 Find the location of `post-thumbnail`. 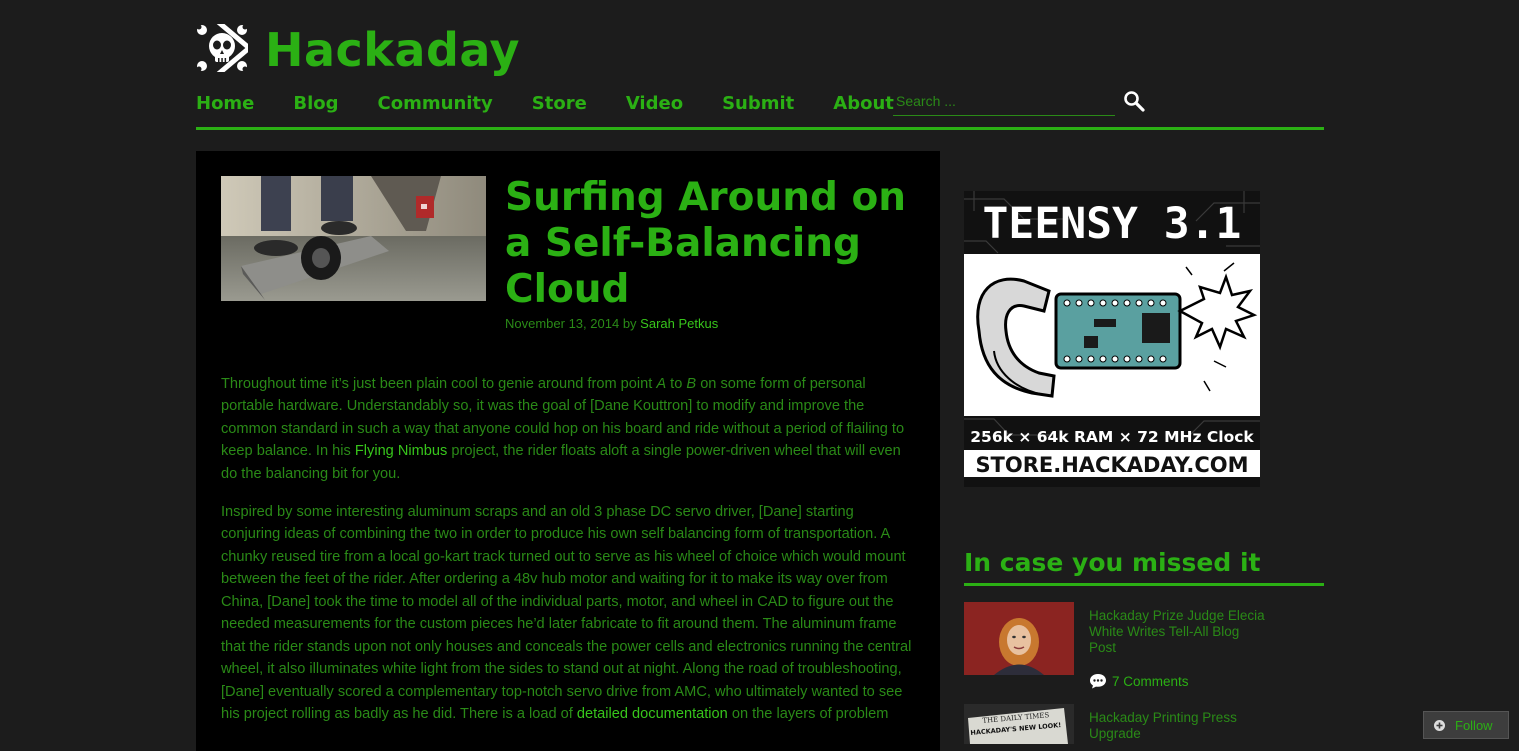

post-thumbnail is located at coordinates (1019, 638).